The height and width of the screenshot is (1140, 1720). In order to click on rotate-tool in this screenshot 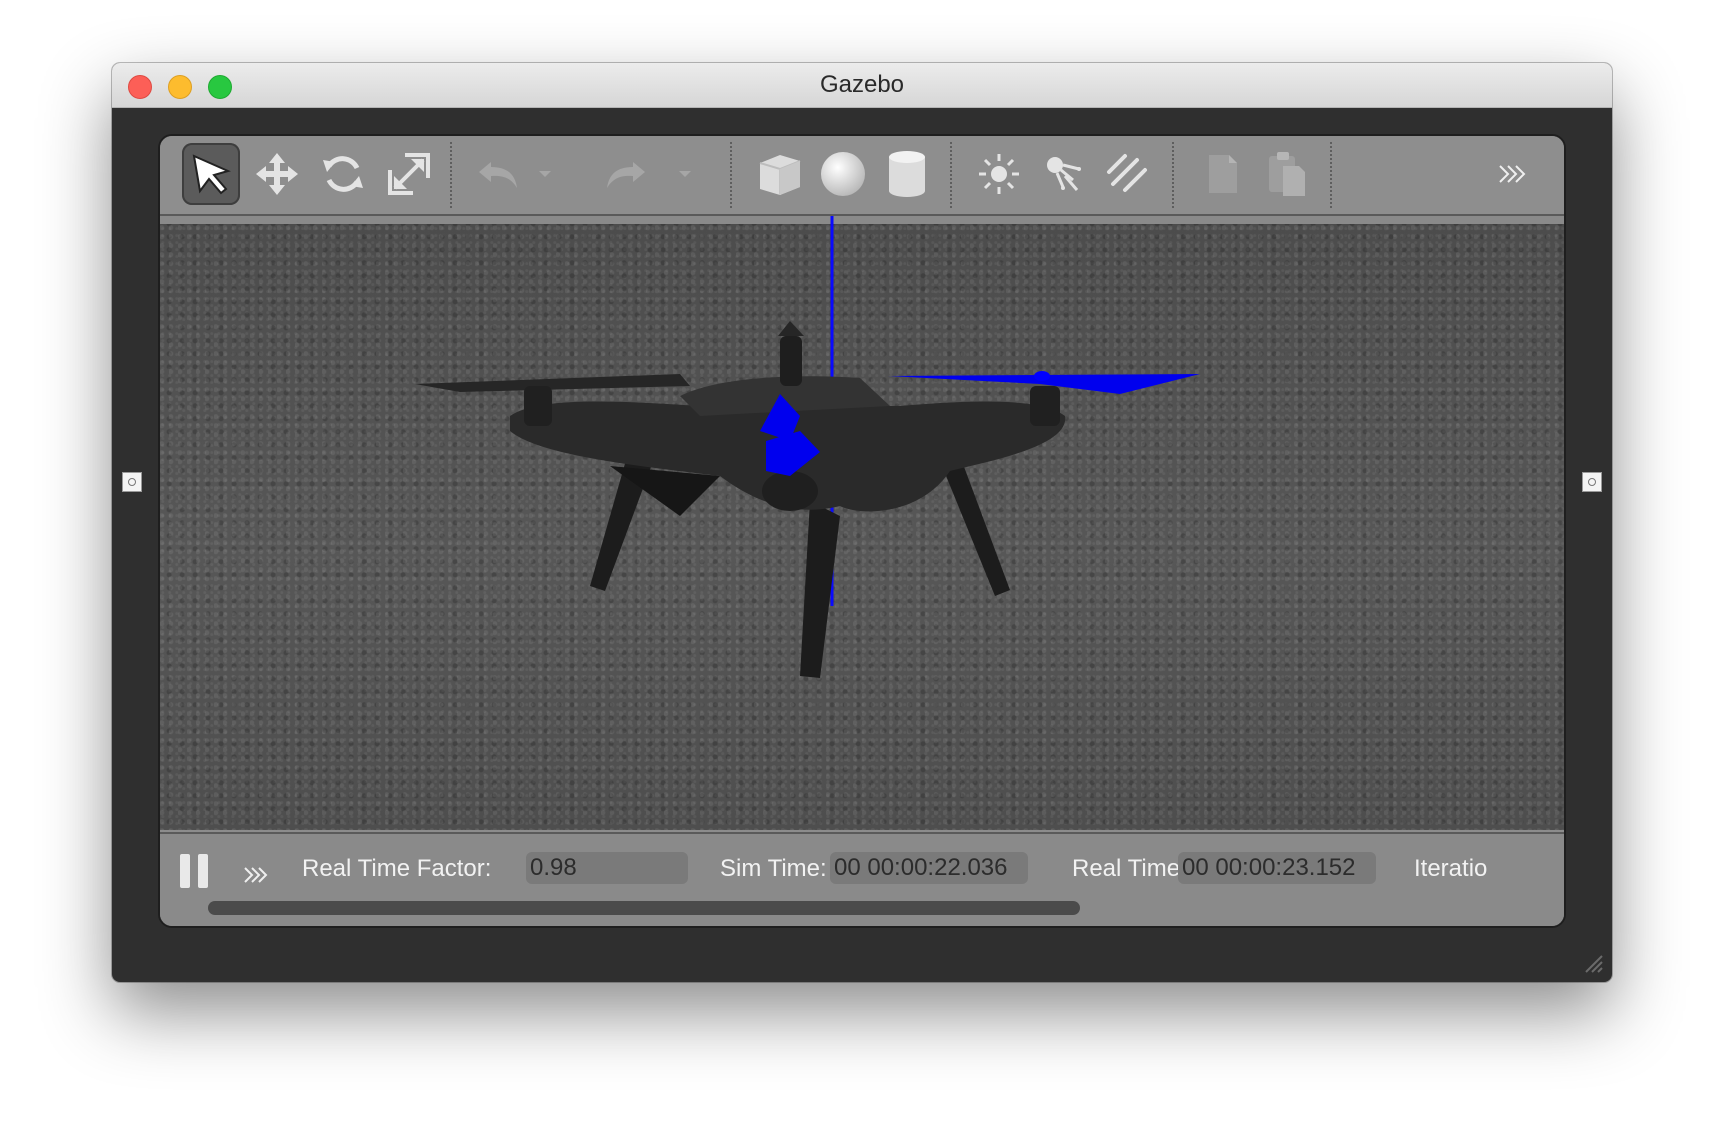, I will do `click(343, 174)`.